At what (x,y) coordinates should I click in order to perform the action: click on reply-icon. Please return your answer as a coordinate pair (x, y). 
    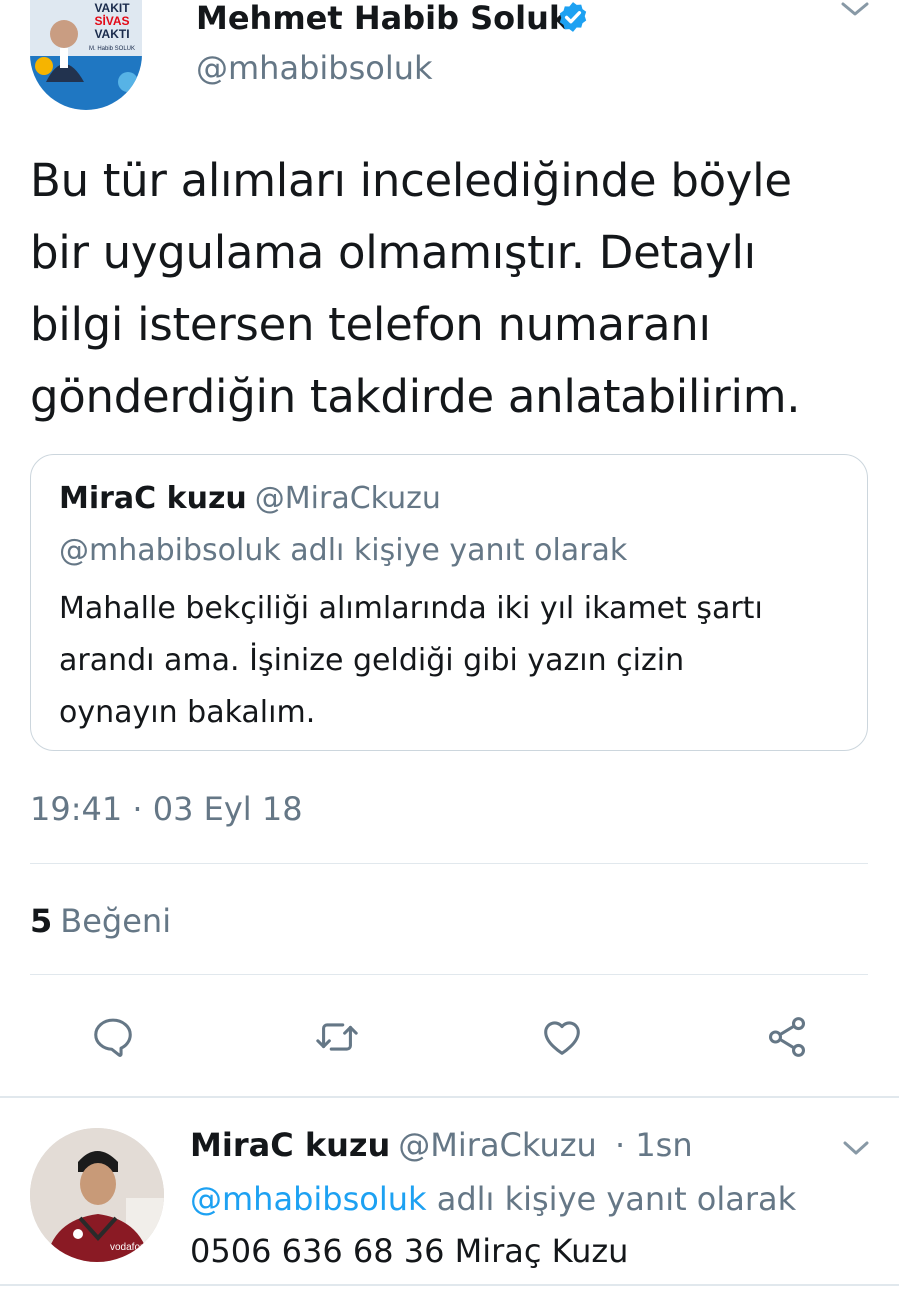
    Looking at the image, I should click on (113, 1037).